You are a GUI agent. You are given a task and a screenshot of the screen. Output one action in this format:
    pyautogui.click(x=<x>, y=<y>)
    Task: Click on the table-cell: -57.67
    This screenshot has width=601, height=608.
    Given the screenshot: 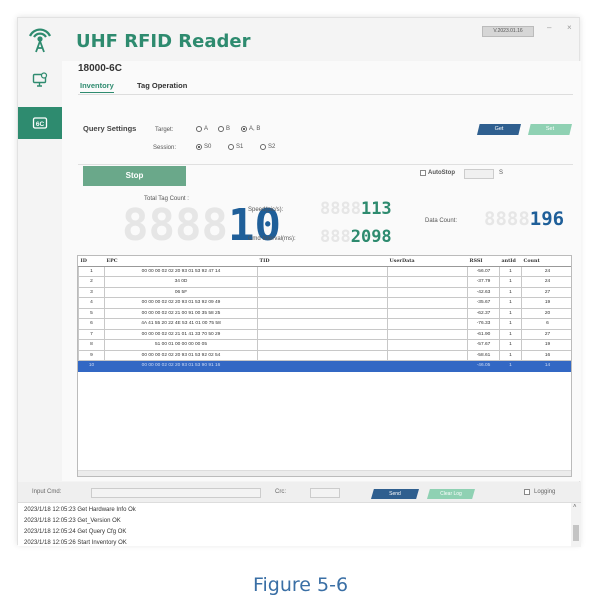 What is the action you would take?
    pyautogui.click(x=483, y=345)
    